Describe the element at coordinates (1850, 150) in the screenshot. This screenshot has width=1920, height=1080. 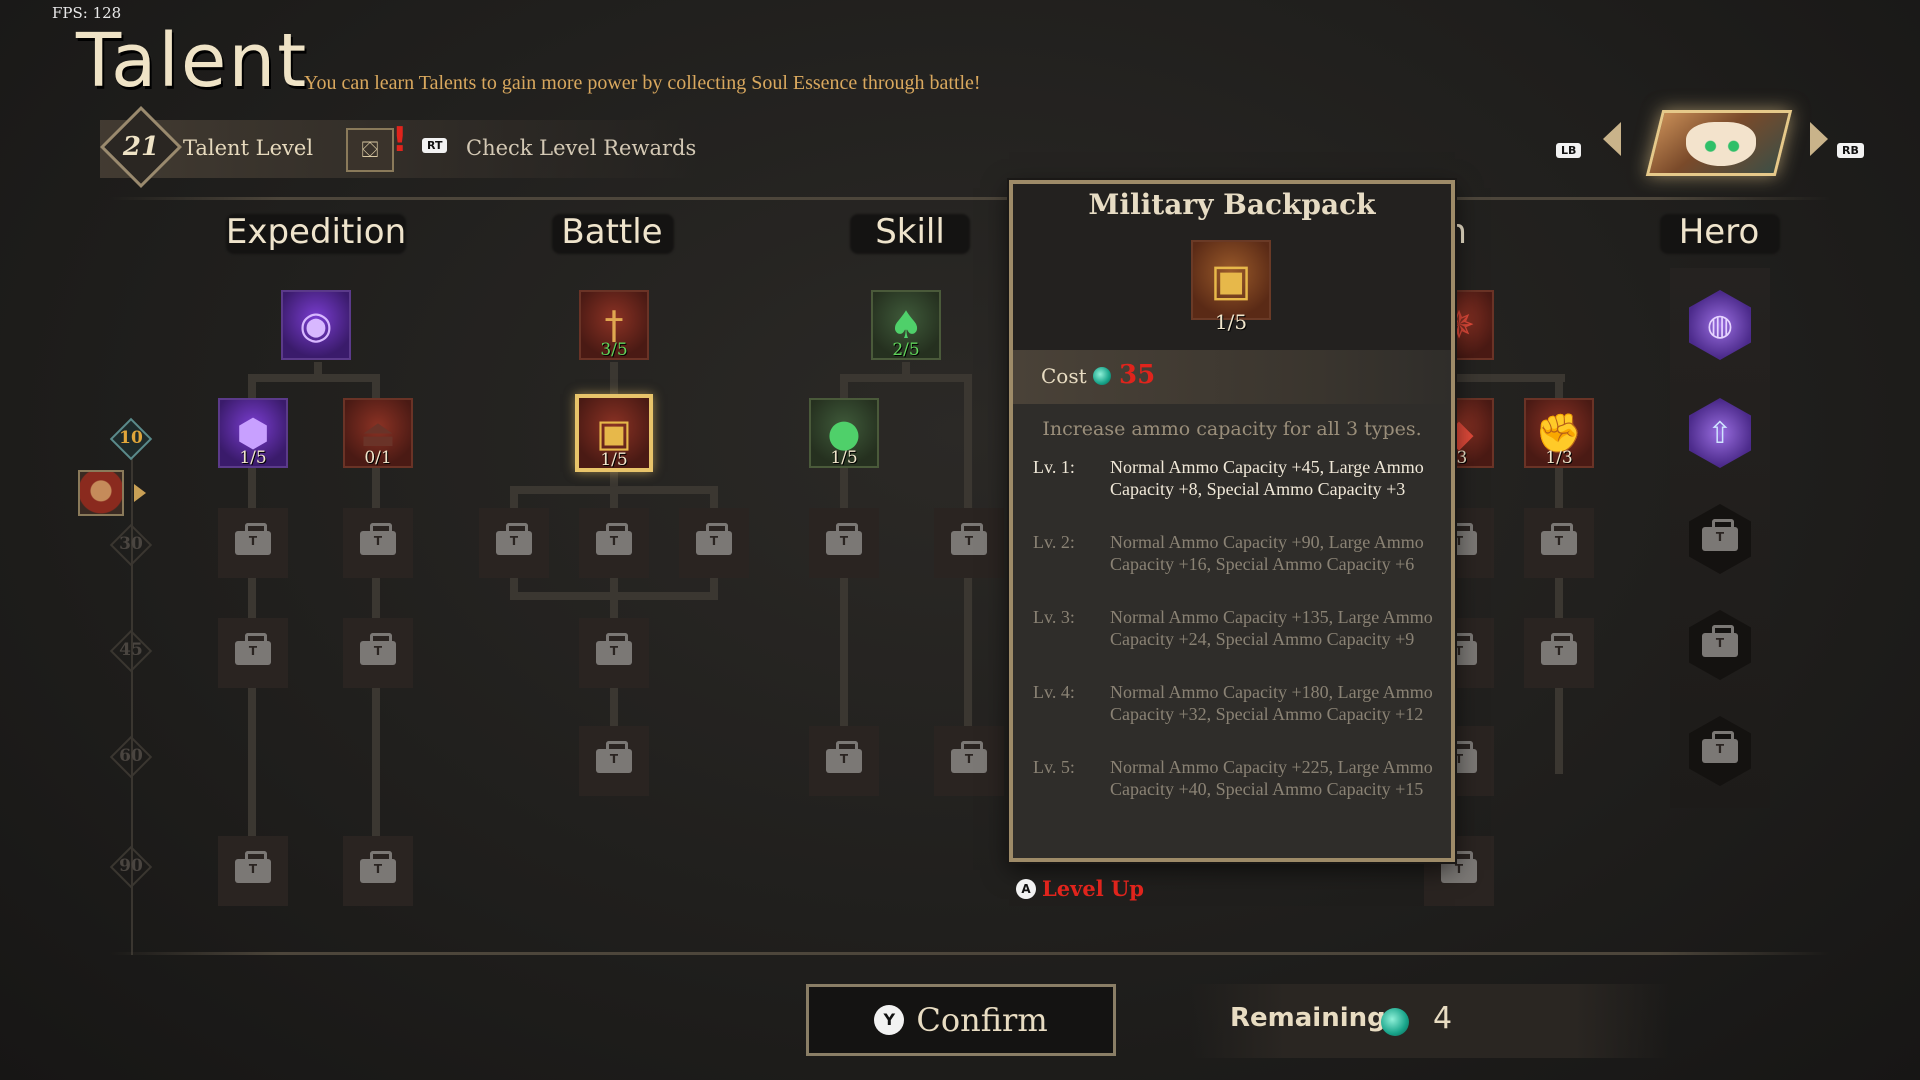
I see `rb-button-icon: RB` at that location.